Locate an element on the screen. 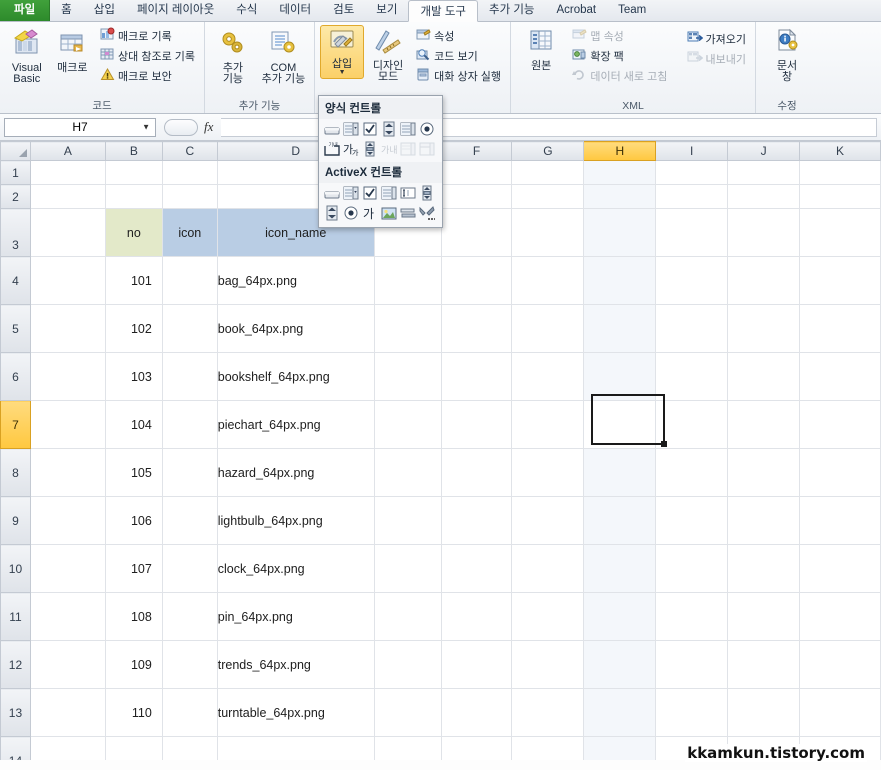 The height and width of the screenshot is (770, 881). cell-d7: piechart_64px.png is located at coordinates (296, 424).